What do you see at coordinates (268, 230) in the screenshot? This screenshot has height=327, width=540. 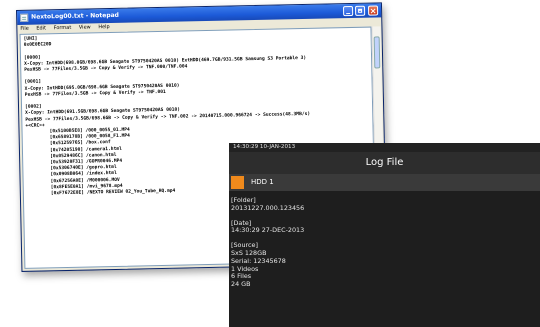 I see `date-value: 14:30:29 27-DEC-2013` at bounding box center [268, 230].